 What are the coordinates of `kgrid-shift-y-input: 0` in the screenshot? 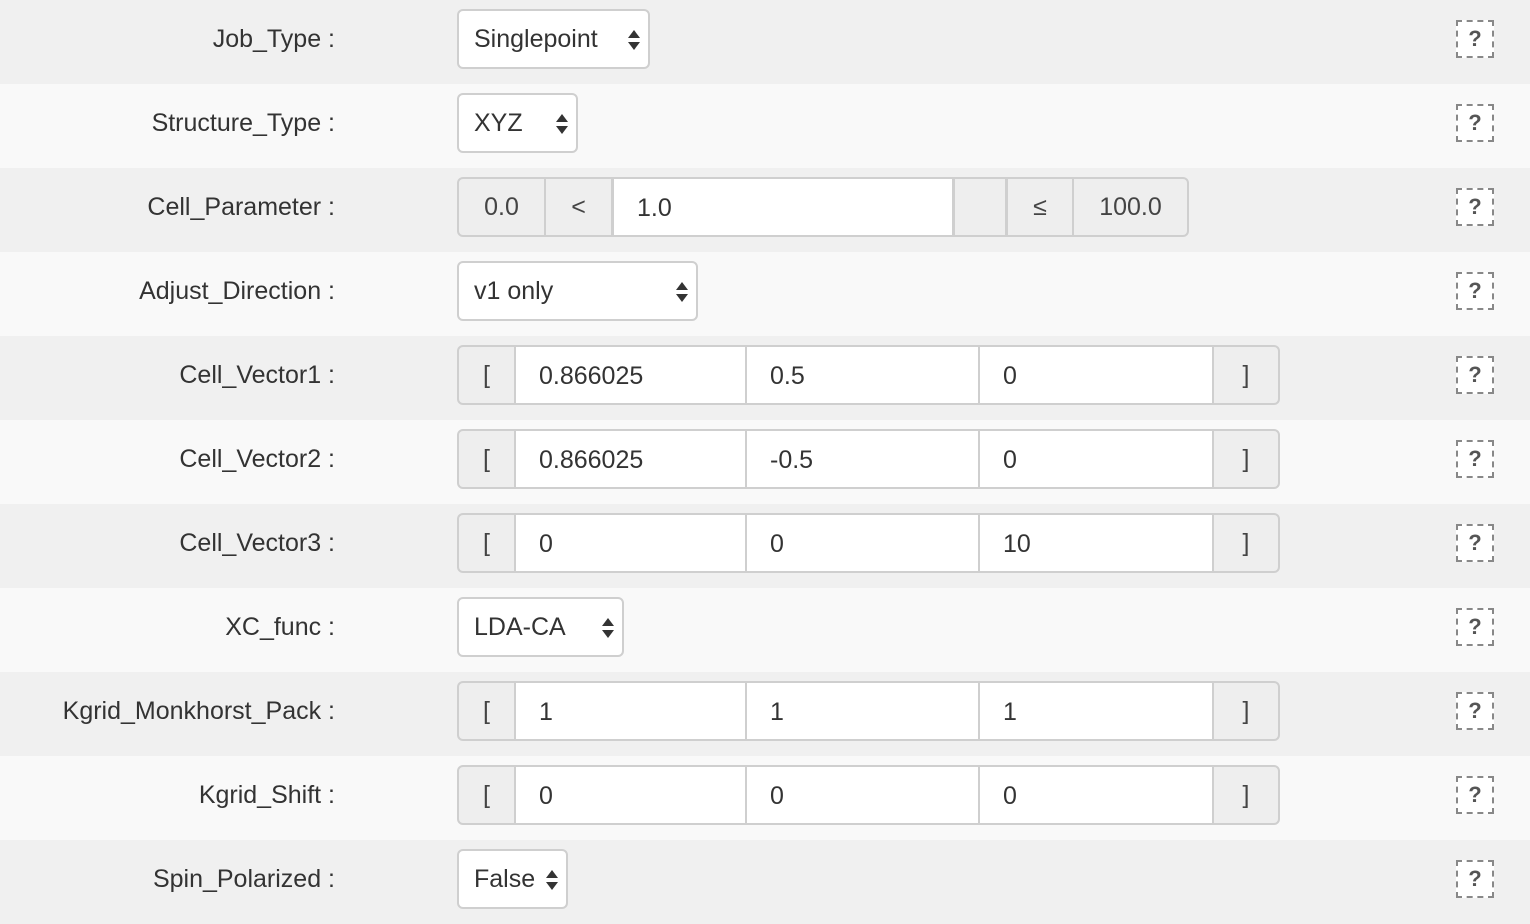 It's located at (862, 795).